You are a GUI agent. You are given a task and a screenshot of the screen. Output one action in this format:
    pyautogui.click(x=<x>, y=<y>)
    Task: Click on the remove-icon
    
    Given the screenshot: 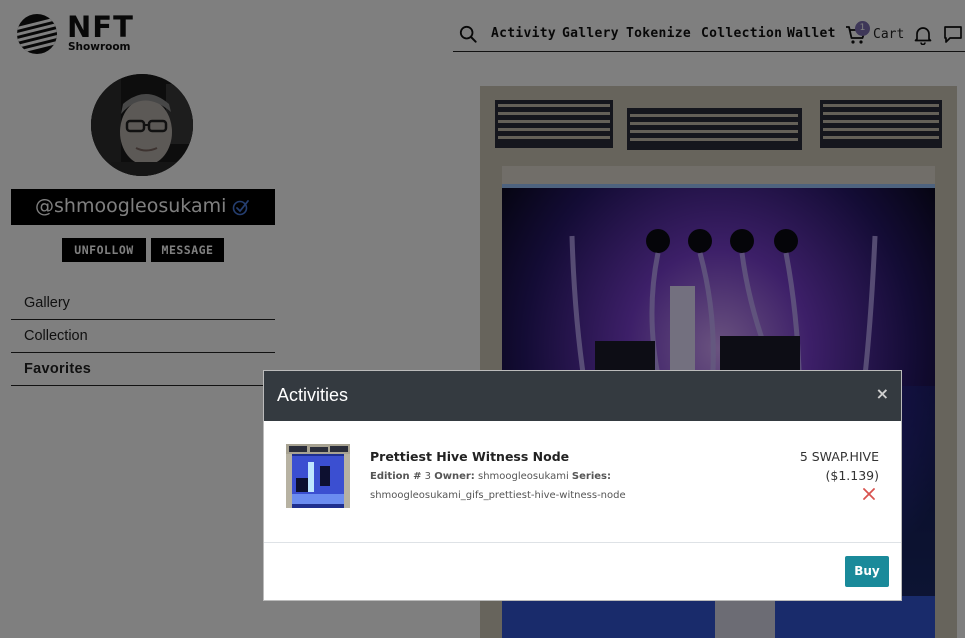 What is the action you would take?
    pyautogui.click(x=869, y=494)
    